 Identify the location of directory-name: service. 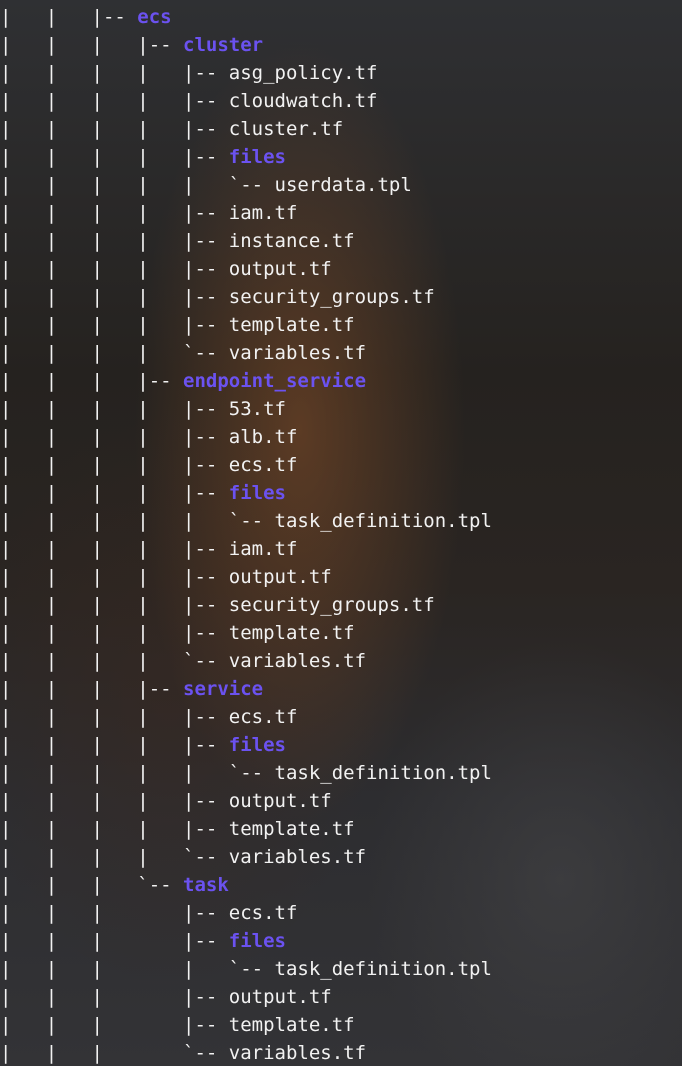
(223, 689).